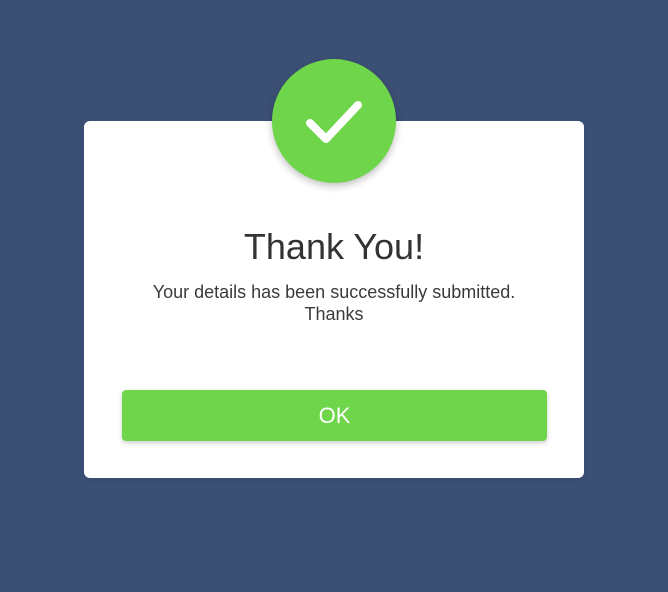 The image size is (668, 592). What do you see at coordinates (334, 246) in the screenshot?
I see `dialog-title: Thank You!` at bounding box center [334, 246].